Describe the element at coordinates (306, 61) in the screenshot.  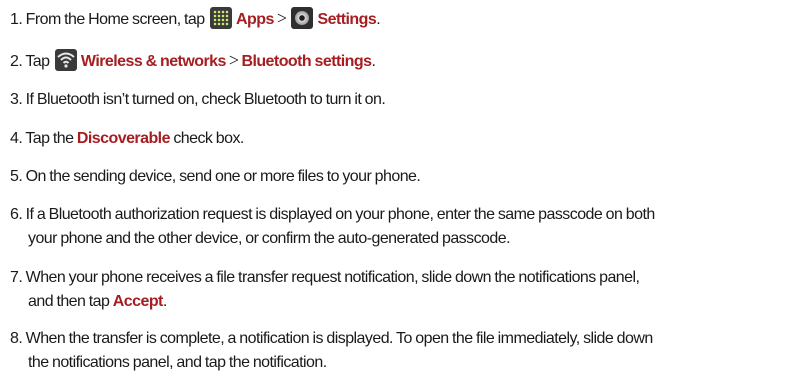
I see `bluetooth-settings-label: Bluetooth settings` at that location.